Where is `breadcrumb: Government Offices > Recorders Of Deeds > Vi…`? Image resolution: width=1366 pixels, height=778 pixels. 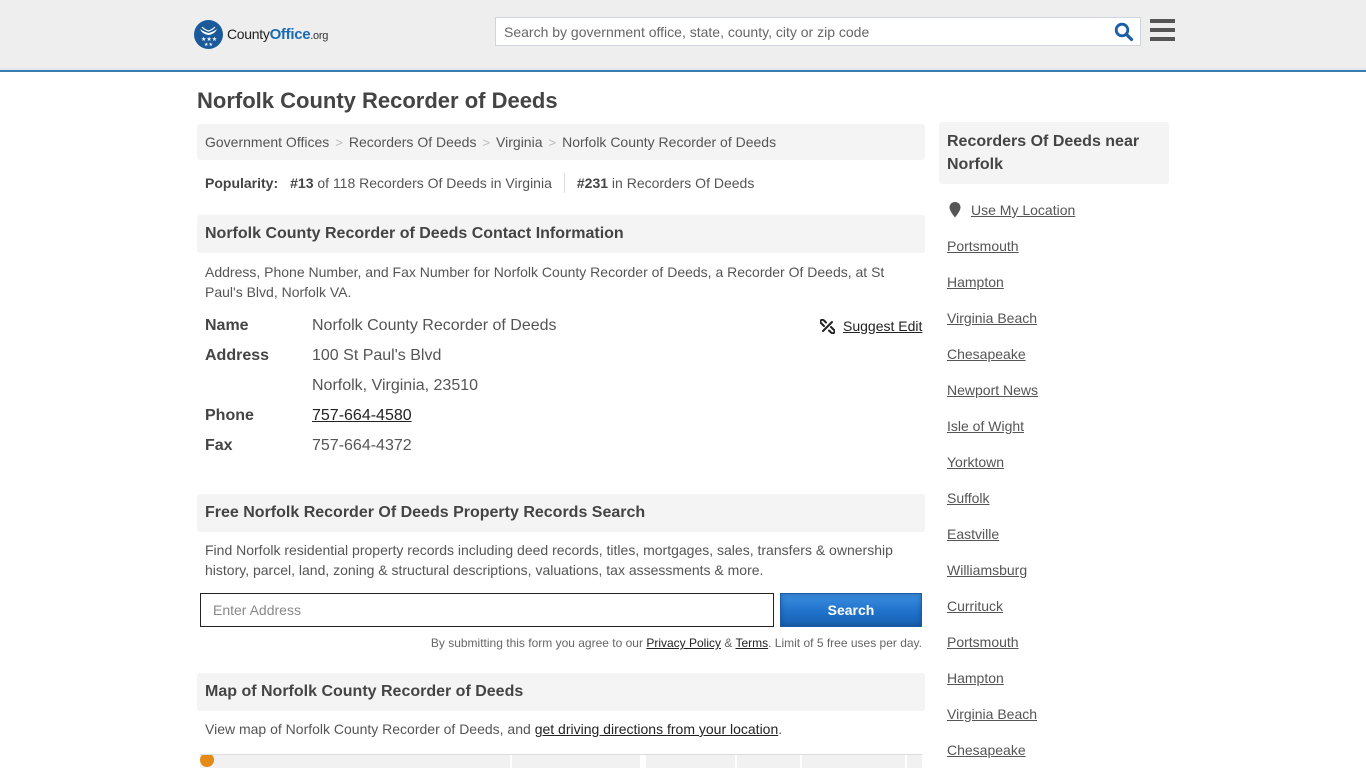 breadcrumb: Government Offices > Recorders Of Deeds > Vi… is located at coordinates (561, 142).